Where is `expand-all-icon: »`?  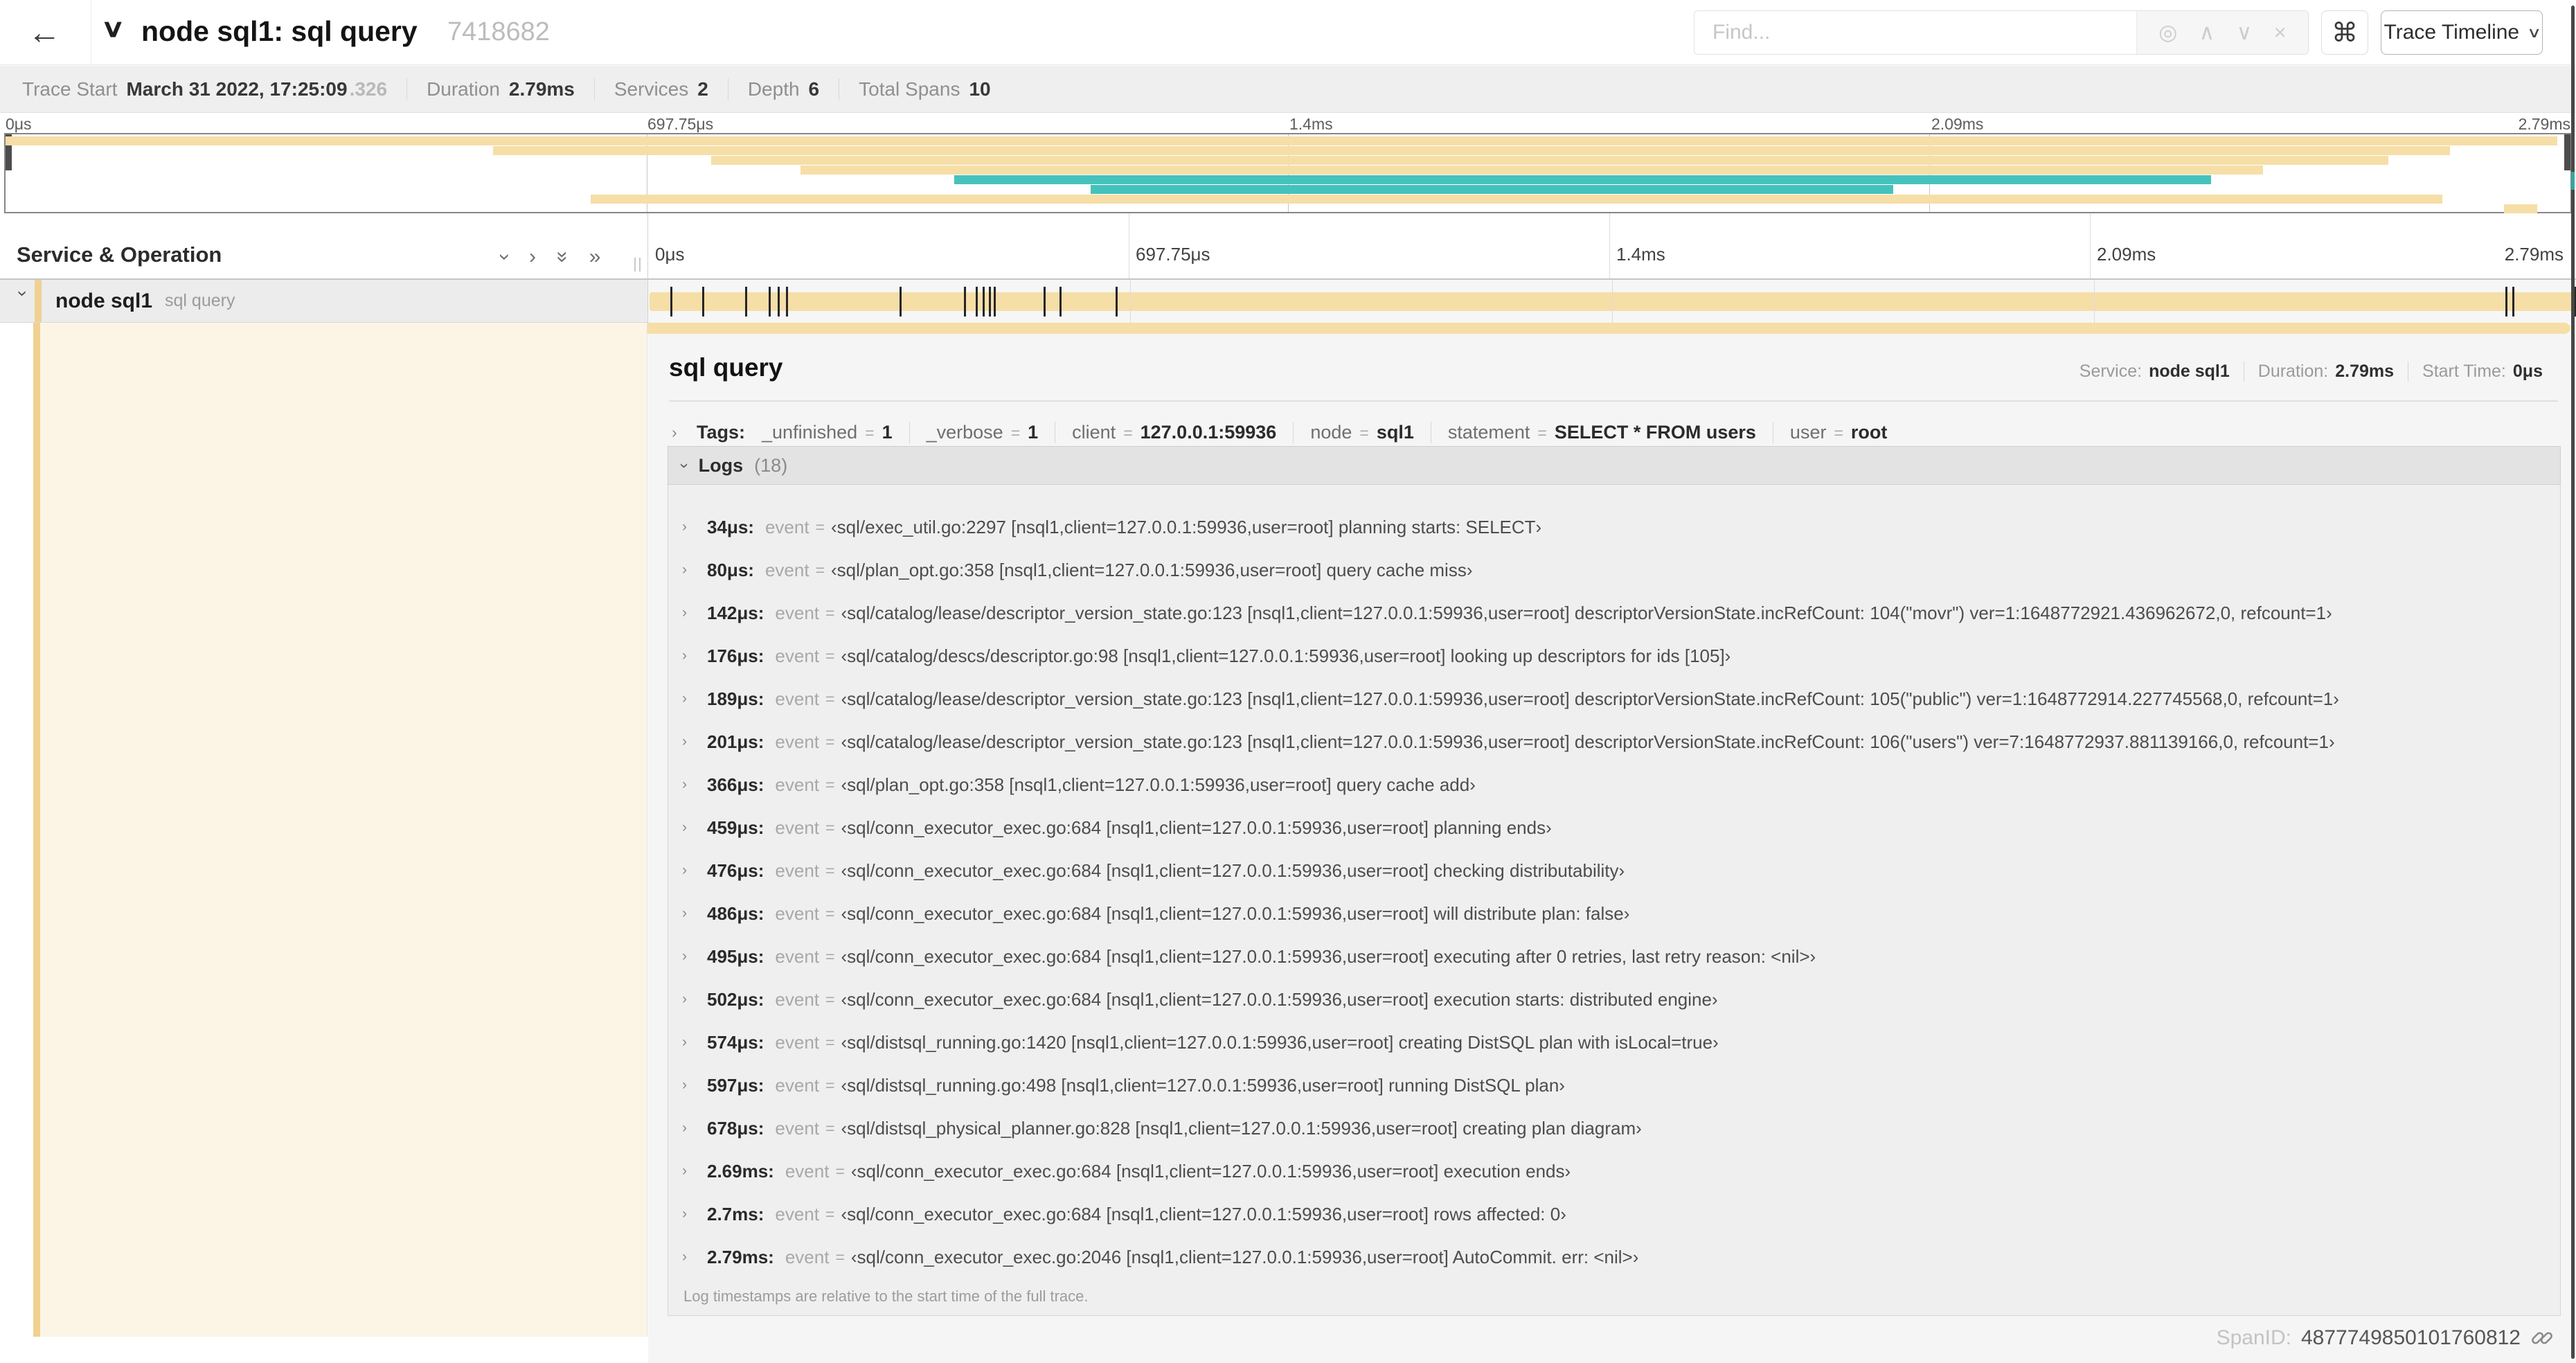
expand-all-icon: » is located at coordinates (595, 257).